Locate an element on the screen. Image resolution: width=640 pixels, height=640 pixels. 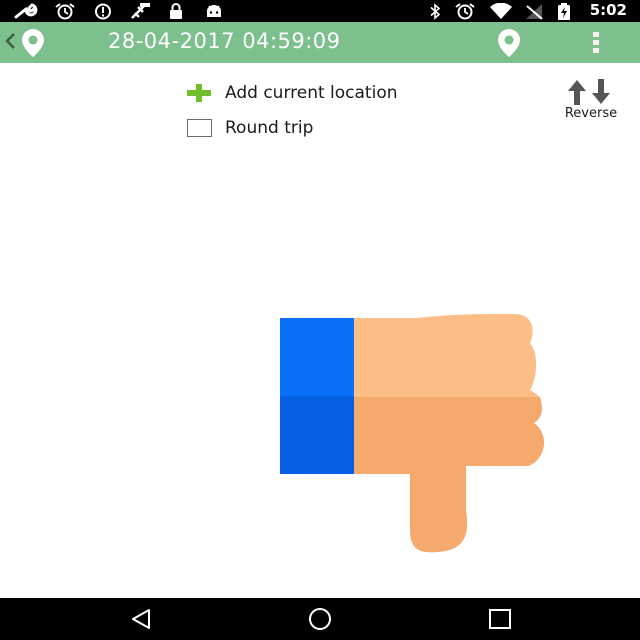
android-icon is located at coordinates (214, 11).